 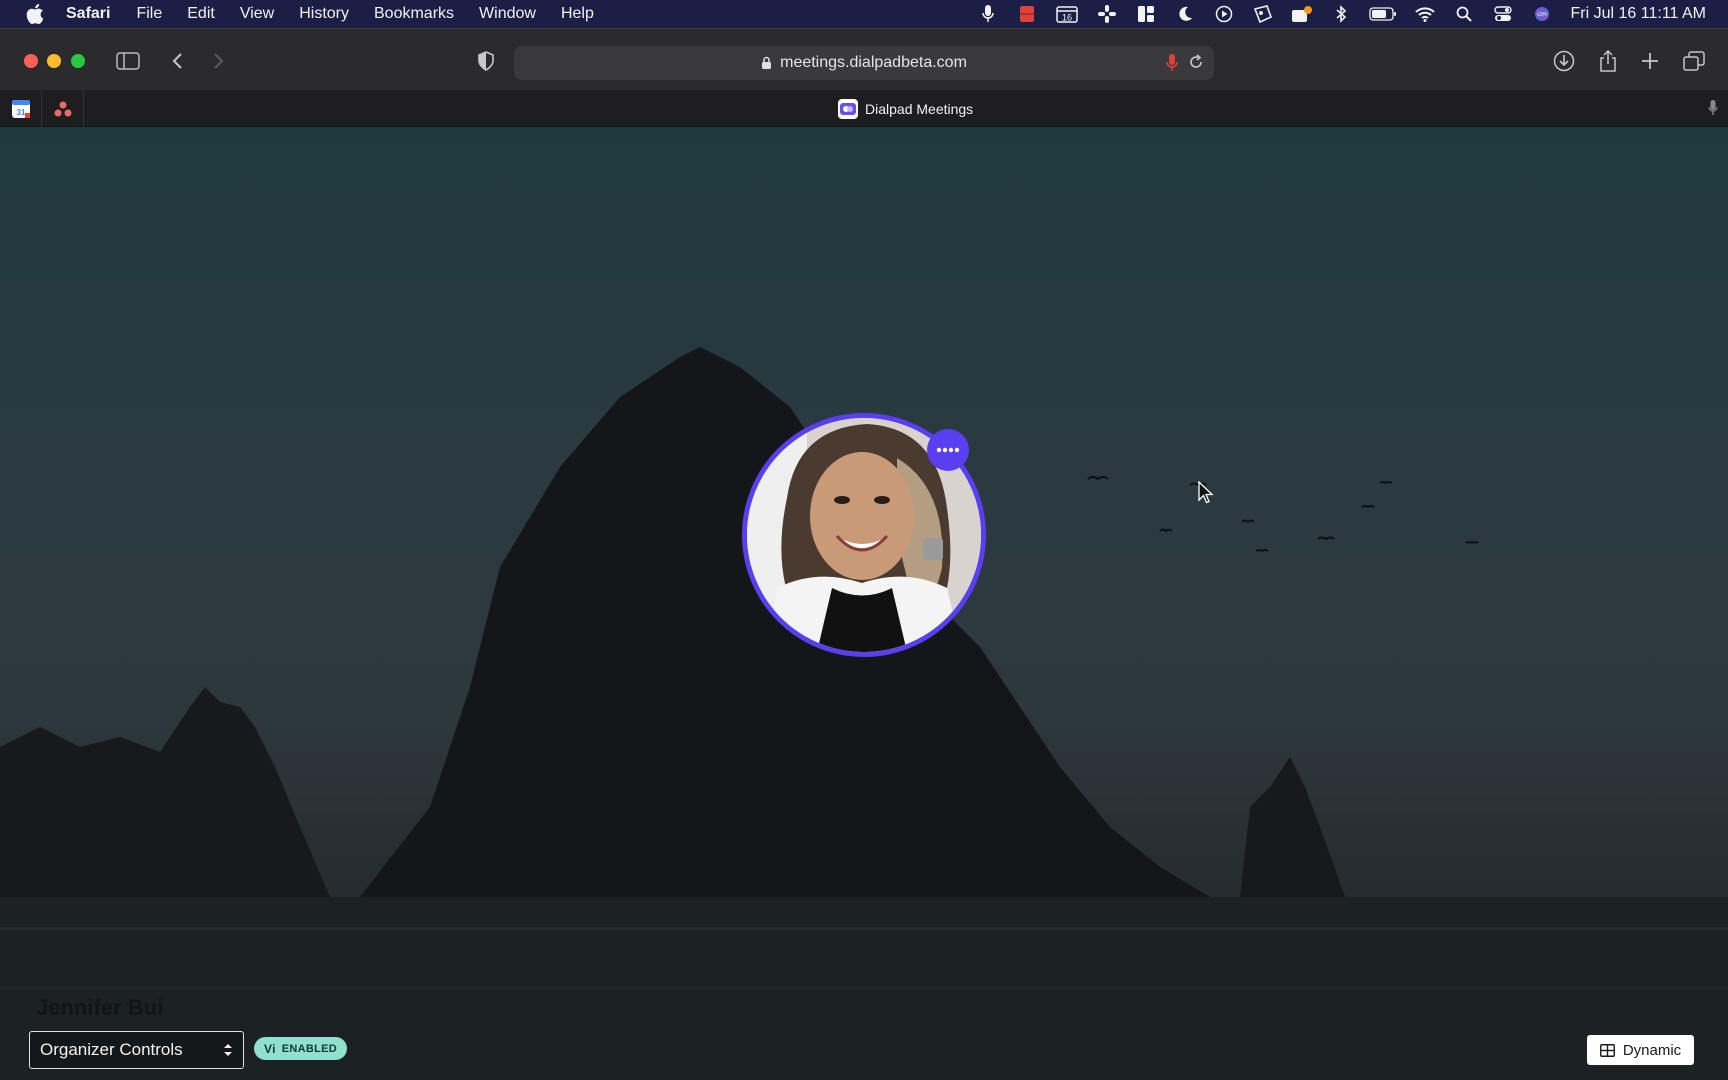 What do you see at coordinates (1206, 495) in the screenshot?
I see `mouse-cursor-icon` at bounding box center [1206, 495].